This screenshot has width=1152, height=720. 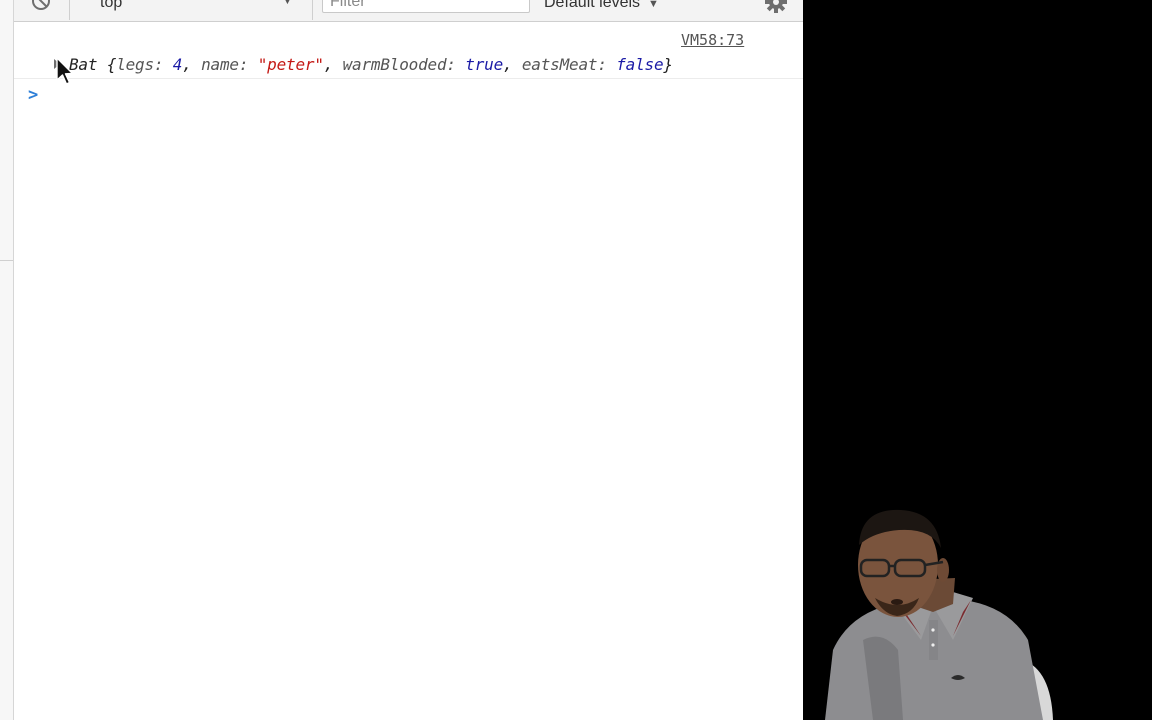 What do you see at coordinates (592, 5) in the screenshot?
I see `log-levels-label: Default levels` at bounding box center [592, 5].